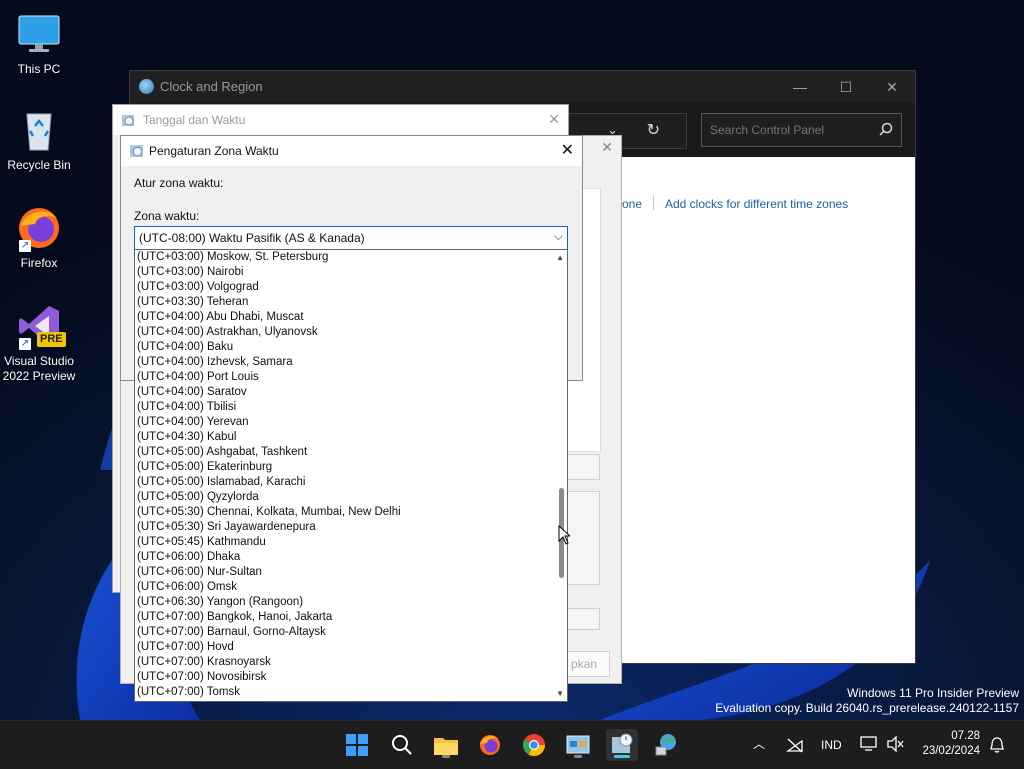 This screenshot has height=769, width=1024. What do you see at coordinates (653, 130) in the screenshot?
I see `refresh-icon: ↻` at bounding box center [653, 130].